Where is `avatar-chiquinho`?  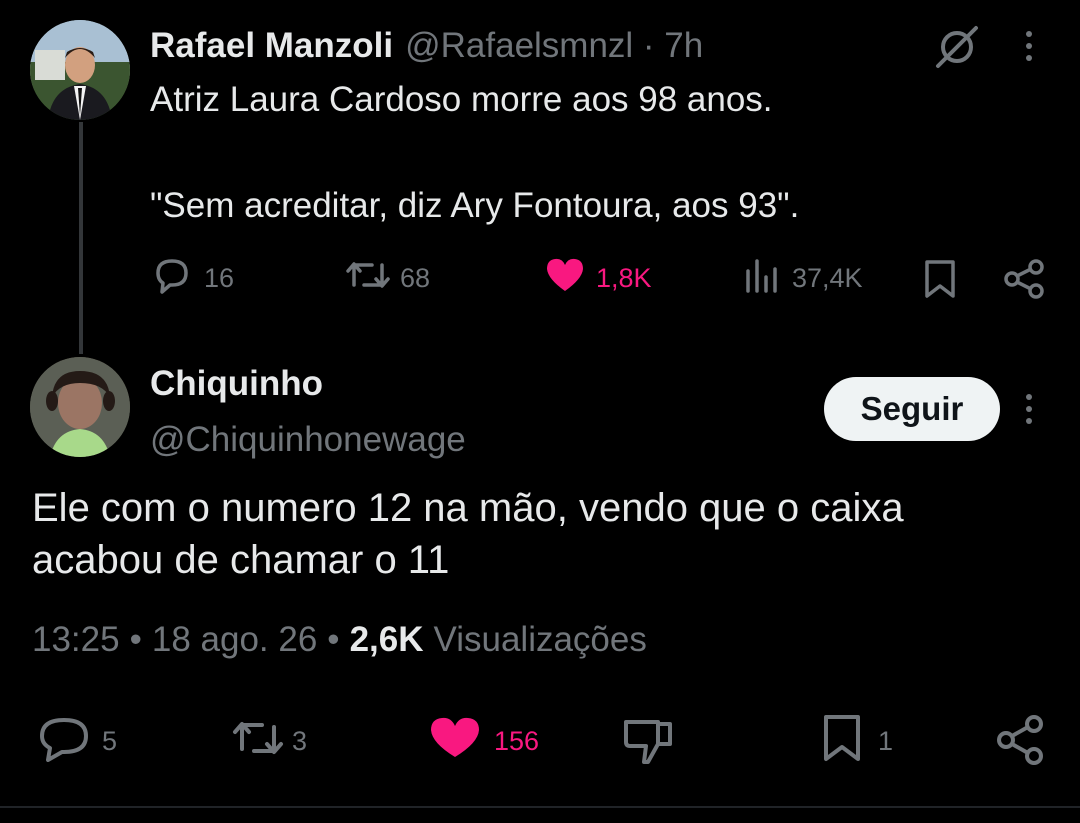
avatar-chiquinho is located at coordinates (80, 407).